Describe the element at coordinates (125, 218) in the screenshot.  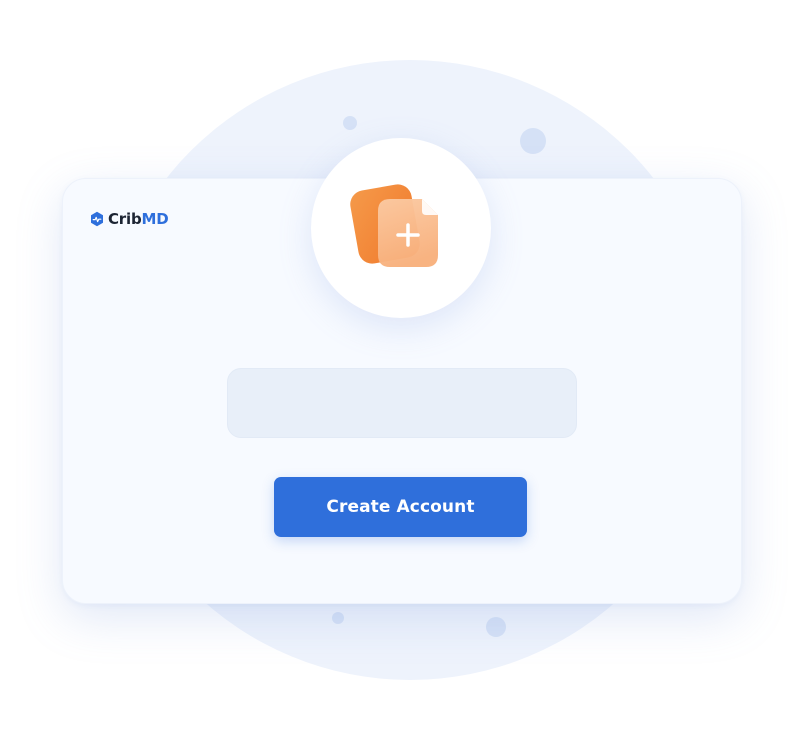
I see `brand-name-crib: Crib` at that location.